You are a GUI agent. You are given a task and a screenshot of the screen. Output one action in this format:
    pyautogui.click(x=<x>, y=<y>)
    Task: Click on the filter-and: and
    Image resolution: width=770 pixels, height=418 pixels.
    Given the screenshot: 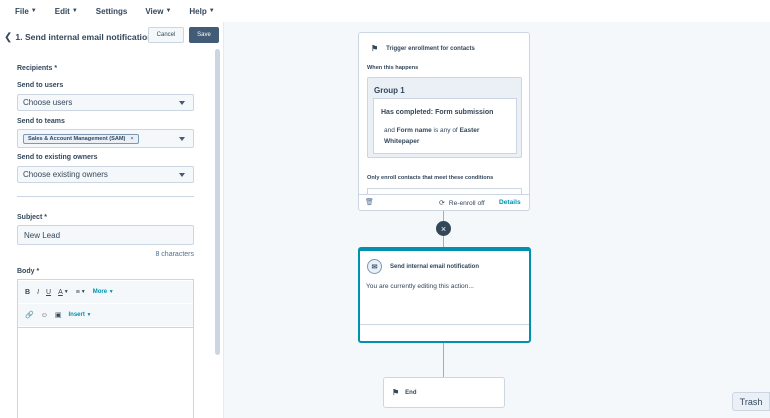 What is the action you would take?
    pyautogui.click(x=389, y=130)
    